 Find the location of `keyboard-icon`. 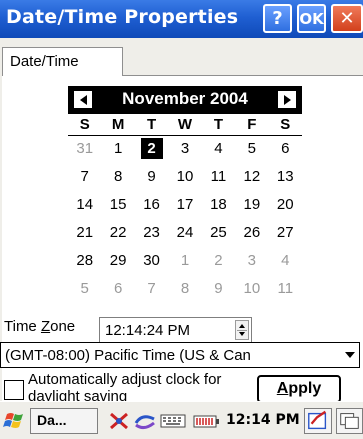

keyboard-icon is located at coordinates (173, 421).